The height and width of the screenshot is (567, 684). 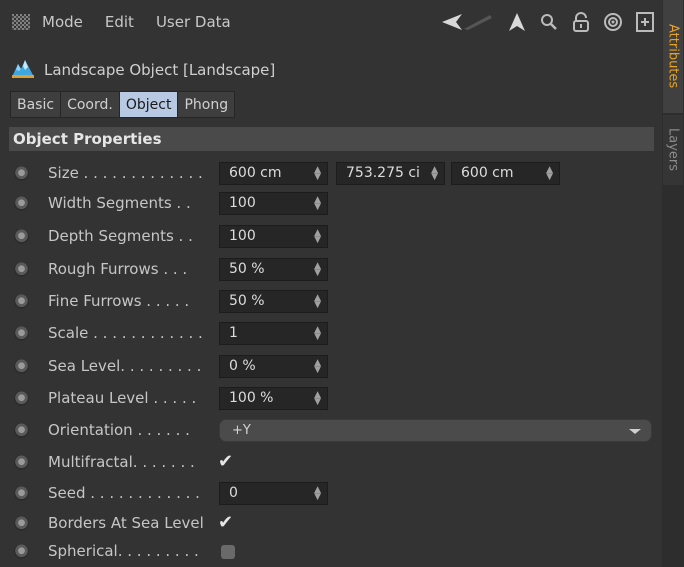 What do you see at coordinates (331, 333) in the screenshot?
I see `property-row-scale: Scale . . . . . . . . . . . . 1 ▲ ▼` at bounding box center [331, 333].